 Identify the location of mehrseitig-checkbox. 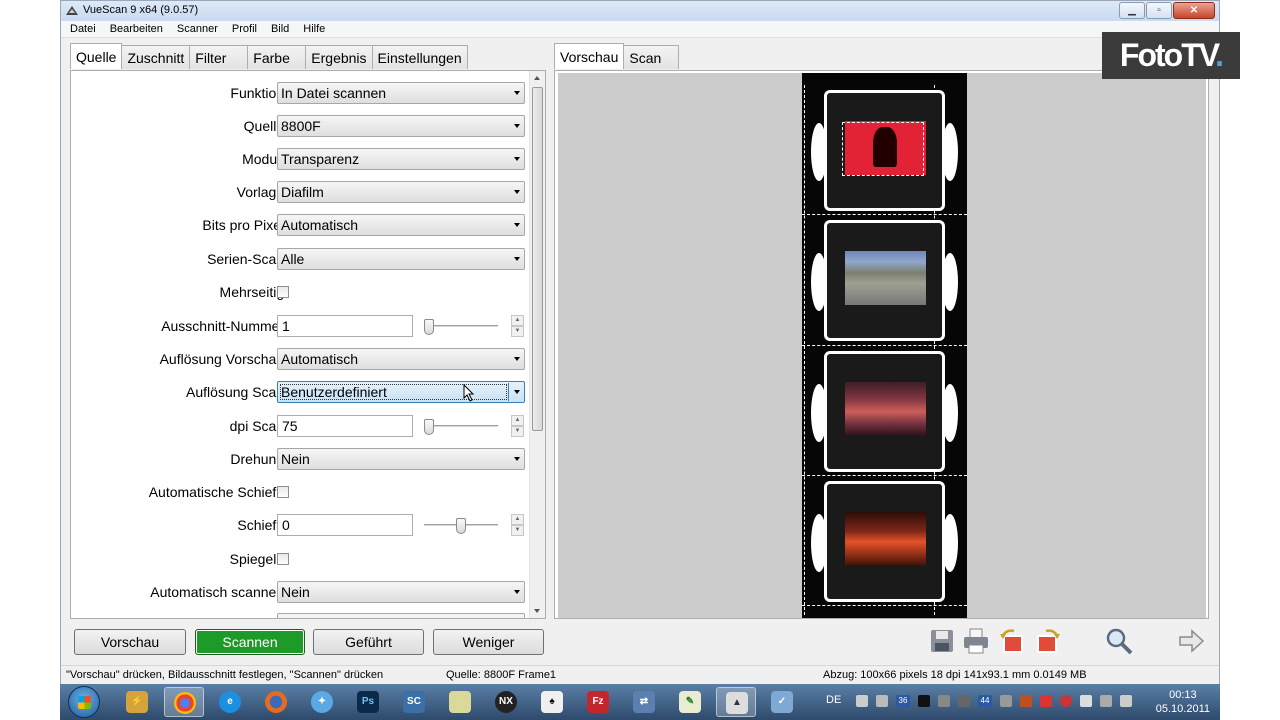
(283, 292).